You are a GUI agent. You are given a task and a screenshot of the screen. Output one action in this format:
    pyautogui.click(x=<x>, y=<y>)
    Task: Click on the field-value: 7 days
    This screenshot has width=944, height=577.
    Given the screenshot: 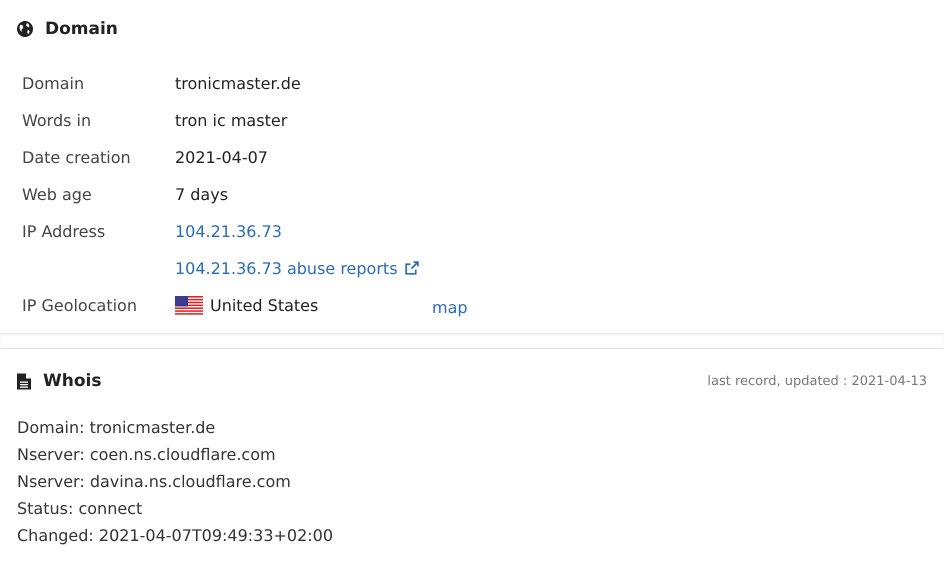 What is the action you would take?
    pyautogui.click(x=201, y=194)
    